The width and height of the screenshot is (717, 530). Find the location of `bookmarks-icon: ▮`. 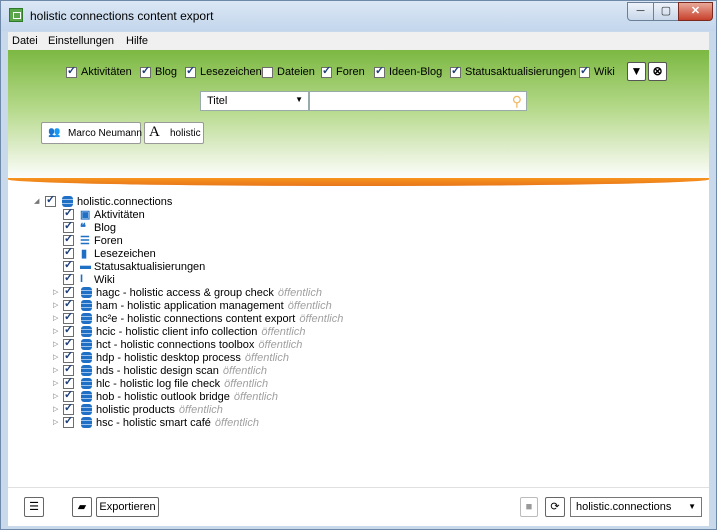

bookmarks-icon: ▮ is located at coordinates (84, 254).